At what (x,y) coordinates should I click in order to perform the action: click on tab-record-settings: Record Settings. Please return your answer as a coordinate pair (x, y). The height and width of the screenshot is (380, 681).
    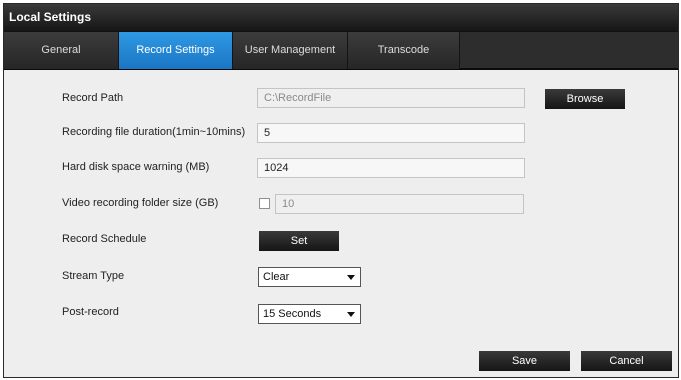
    Looking at the image, I should click on (176, 50).